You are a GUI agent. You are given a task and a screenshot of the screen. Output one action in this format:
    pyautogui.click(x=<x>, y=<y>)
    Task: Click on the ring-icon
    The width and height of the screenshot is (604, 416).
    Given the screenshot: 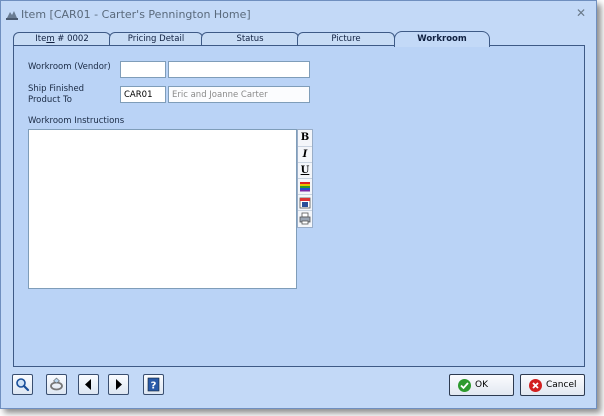 What is the action you would take?
    pyautogui.click(x=56, y=384)
    